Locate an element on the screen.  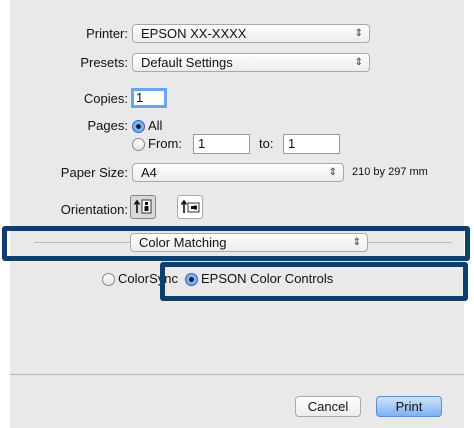
landscape-orientation-button is located at coordinates (190, 207).